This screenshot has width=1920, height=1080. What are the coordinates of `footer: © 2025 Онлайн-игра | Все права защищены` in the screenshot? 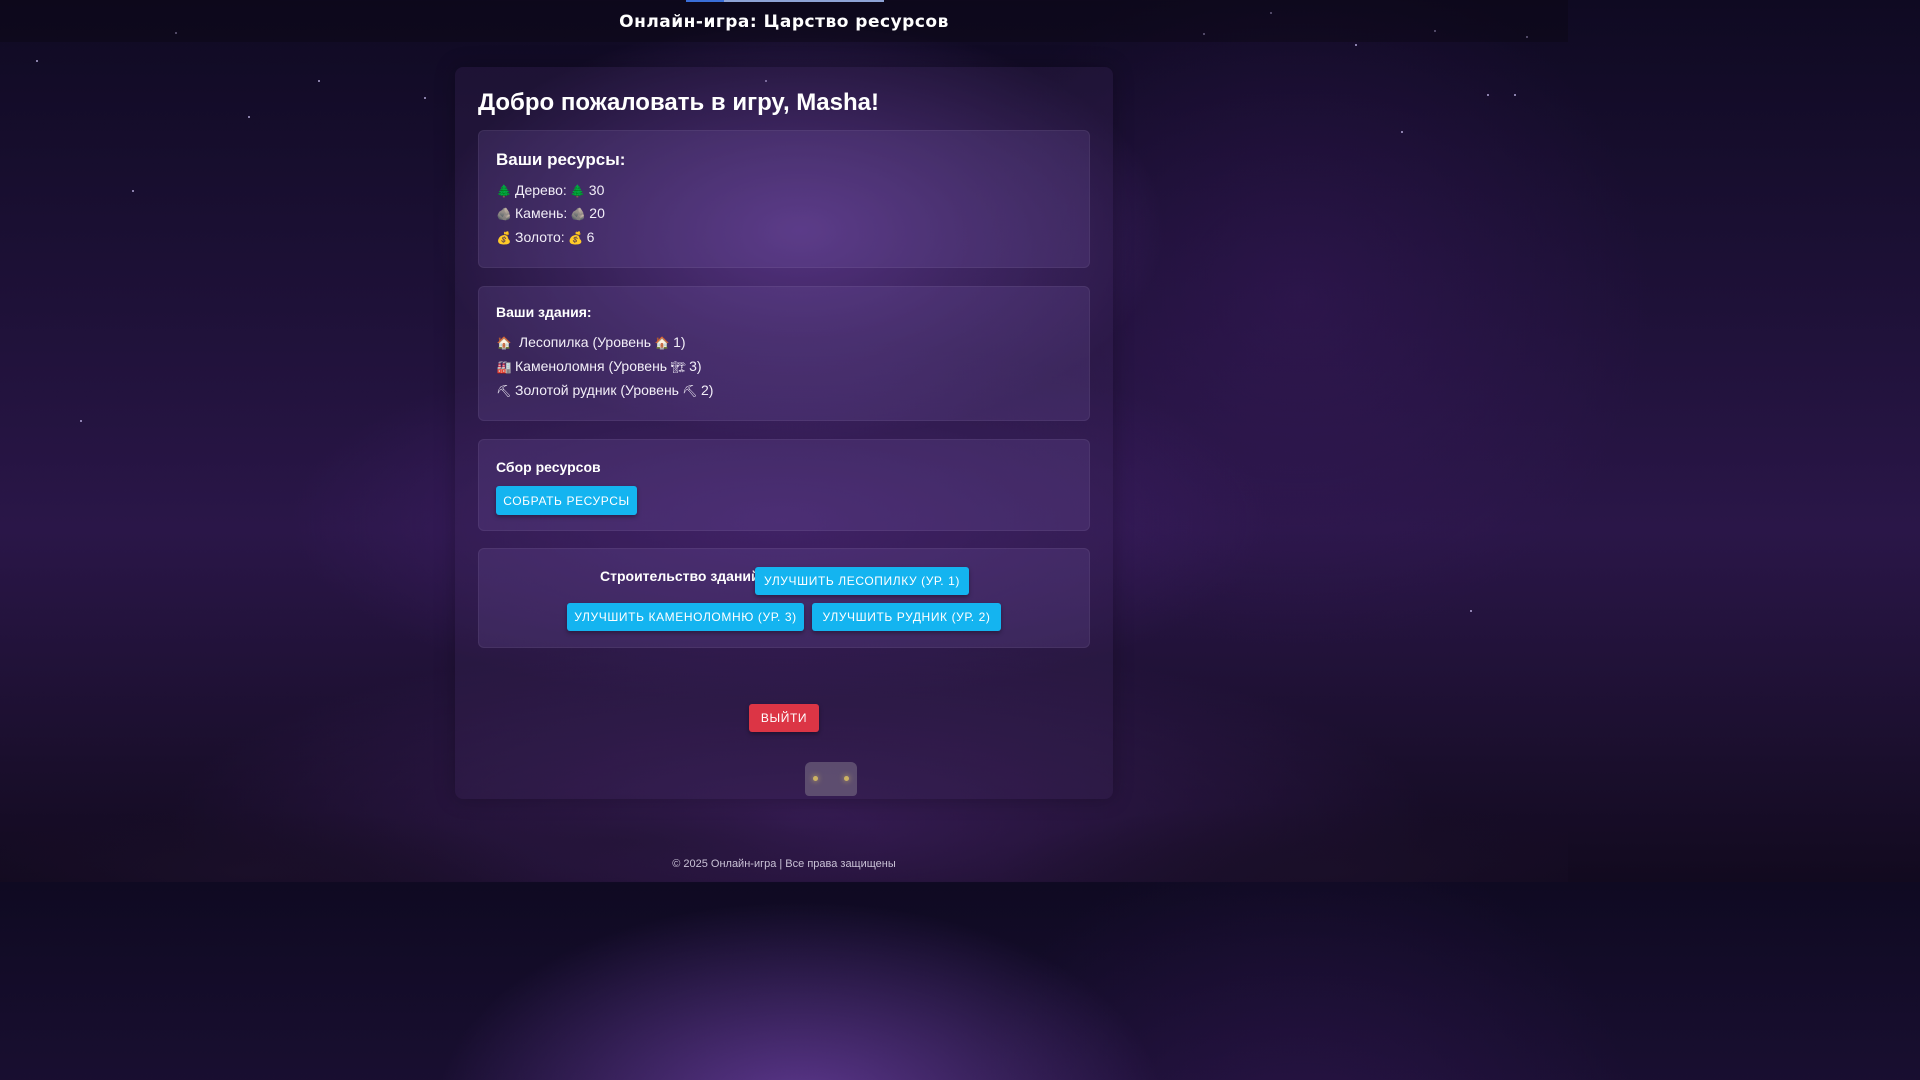 It's located at (784, 864).